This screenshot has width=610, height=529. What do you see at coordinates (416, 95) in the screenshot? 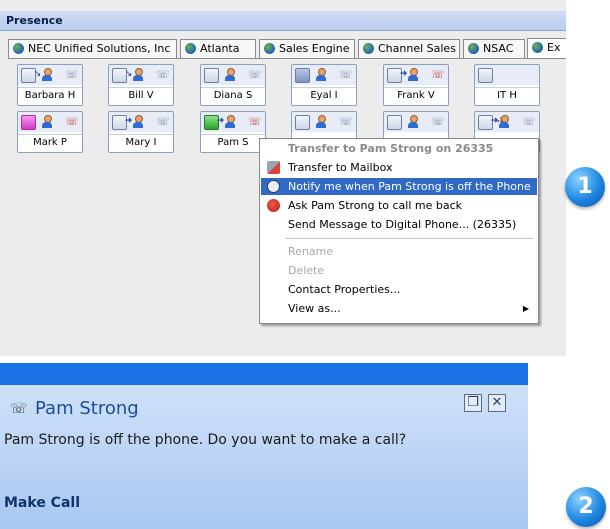
I see `contact-name: Frank V` at bounding box center [416, 95].